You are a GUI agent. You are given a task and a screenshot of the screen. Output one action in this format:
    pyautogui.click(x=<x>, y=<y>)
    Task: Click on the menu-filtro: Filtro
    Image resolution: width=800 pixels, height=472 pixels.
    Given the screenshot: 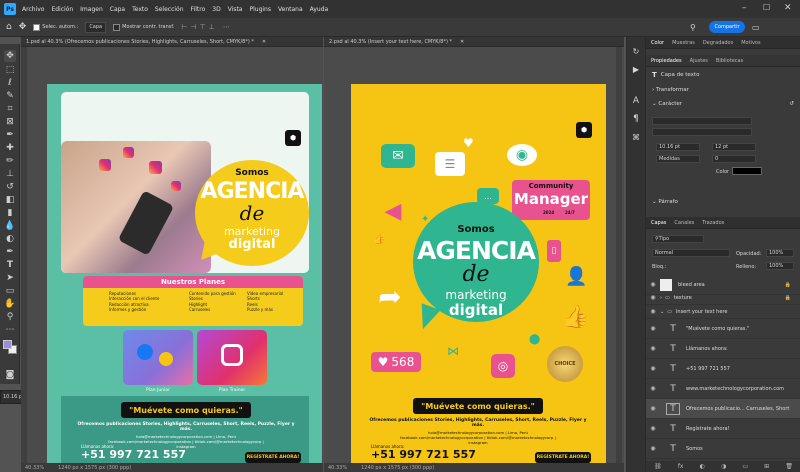 What is the action you would take?
    pyautogui.click(x=198, y=9)
    